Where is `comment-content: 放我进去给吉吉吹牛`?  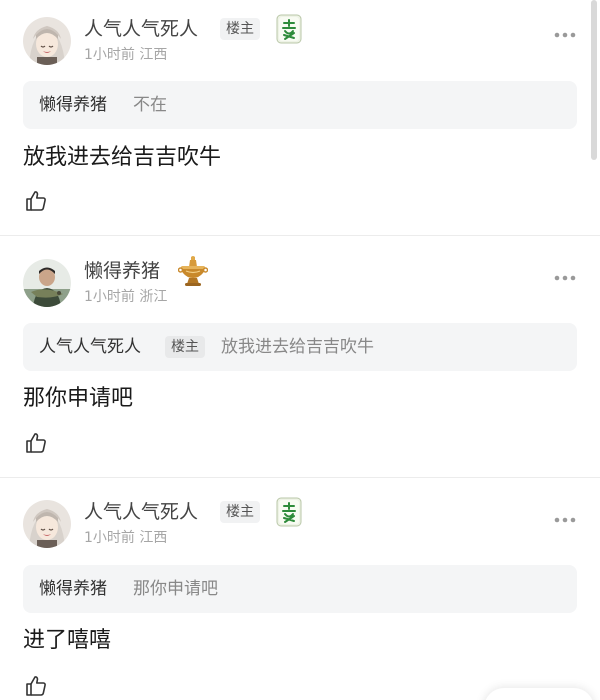 comment-content: 放我进去给吉吉吹牛 is located at coordinates (122, 157).